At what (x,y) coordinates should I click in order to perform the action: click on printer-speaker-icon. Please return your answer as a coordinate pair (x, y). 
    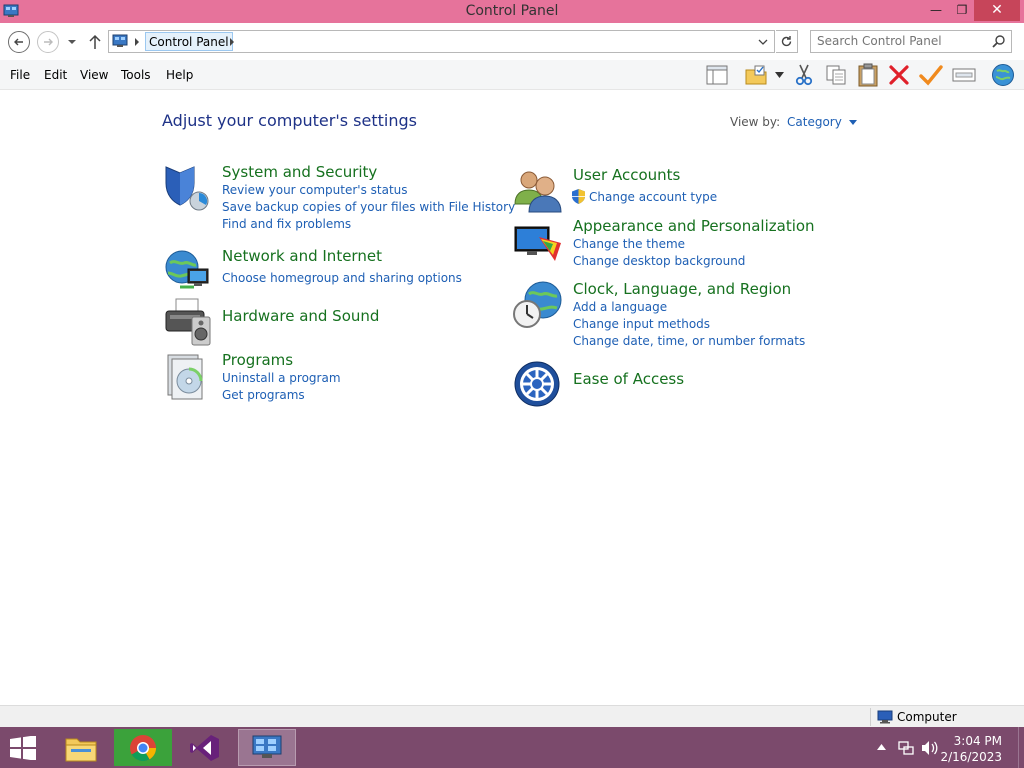
    Looking at the image, I should click on (187, 322).